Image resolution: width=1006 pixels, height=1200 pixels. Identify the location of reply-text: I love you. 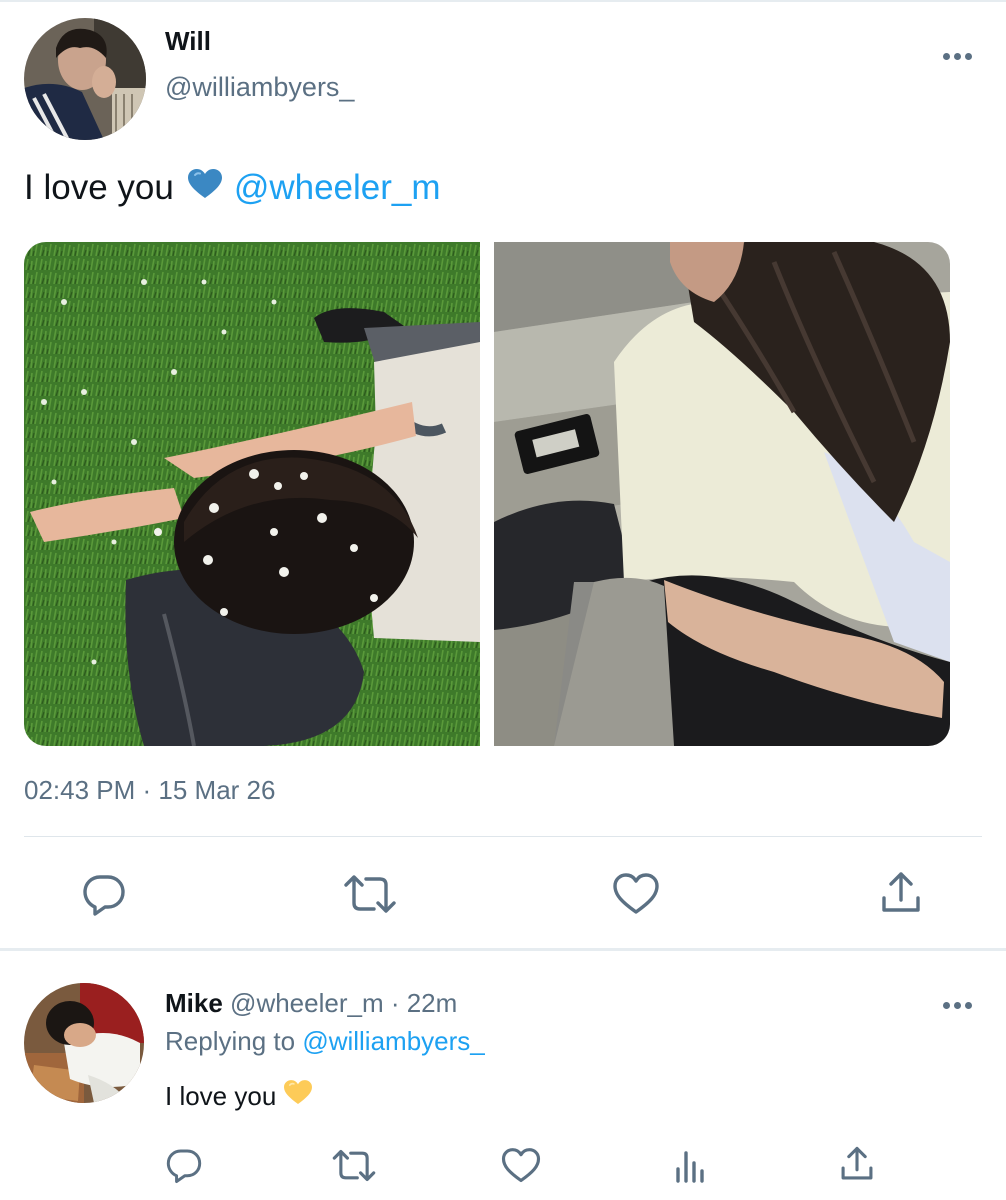
(239, 1096).